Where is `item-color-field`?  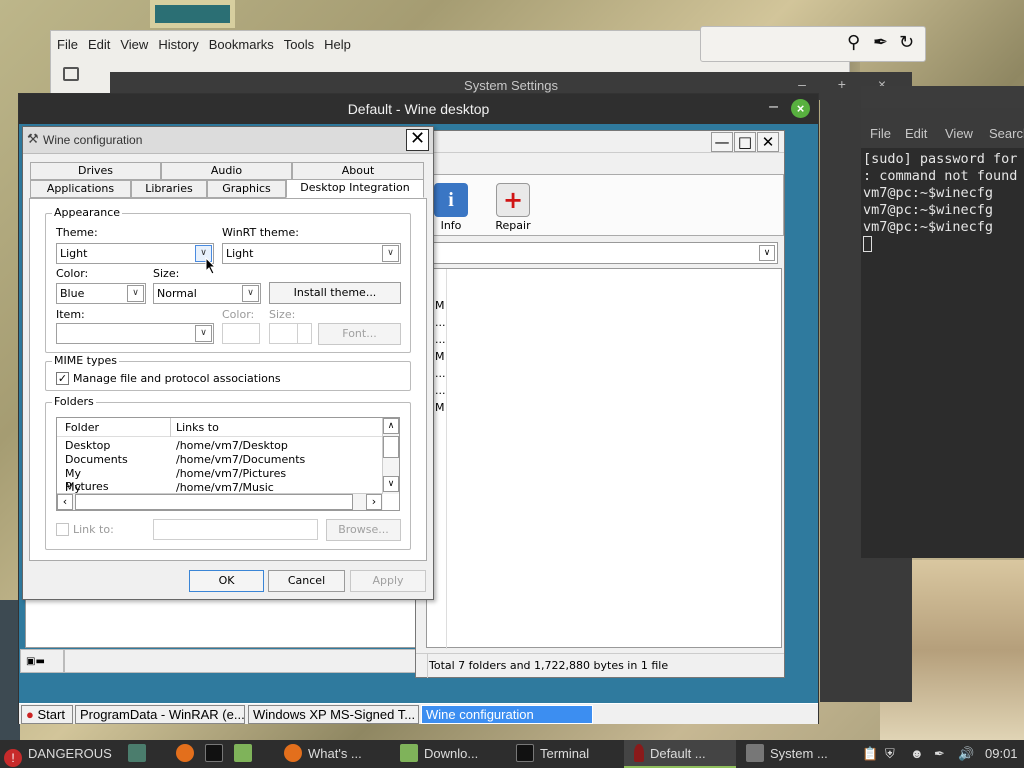
item-color-field is located at coordinates (241, 333).